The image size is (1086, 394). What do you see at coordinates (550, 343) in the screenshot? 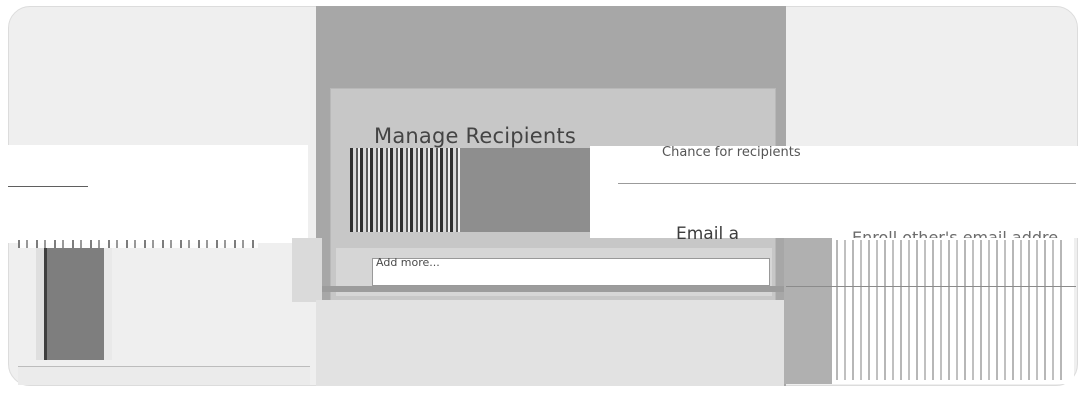
I see `dialog-footer-area` at bounding box center [550, 343].